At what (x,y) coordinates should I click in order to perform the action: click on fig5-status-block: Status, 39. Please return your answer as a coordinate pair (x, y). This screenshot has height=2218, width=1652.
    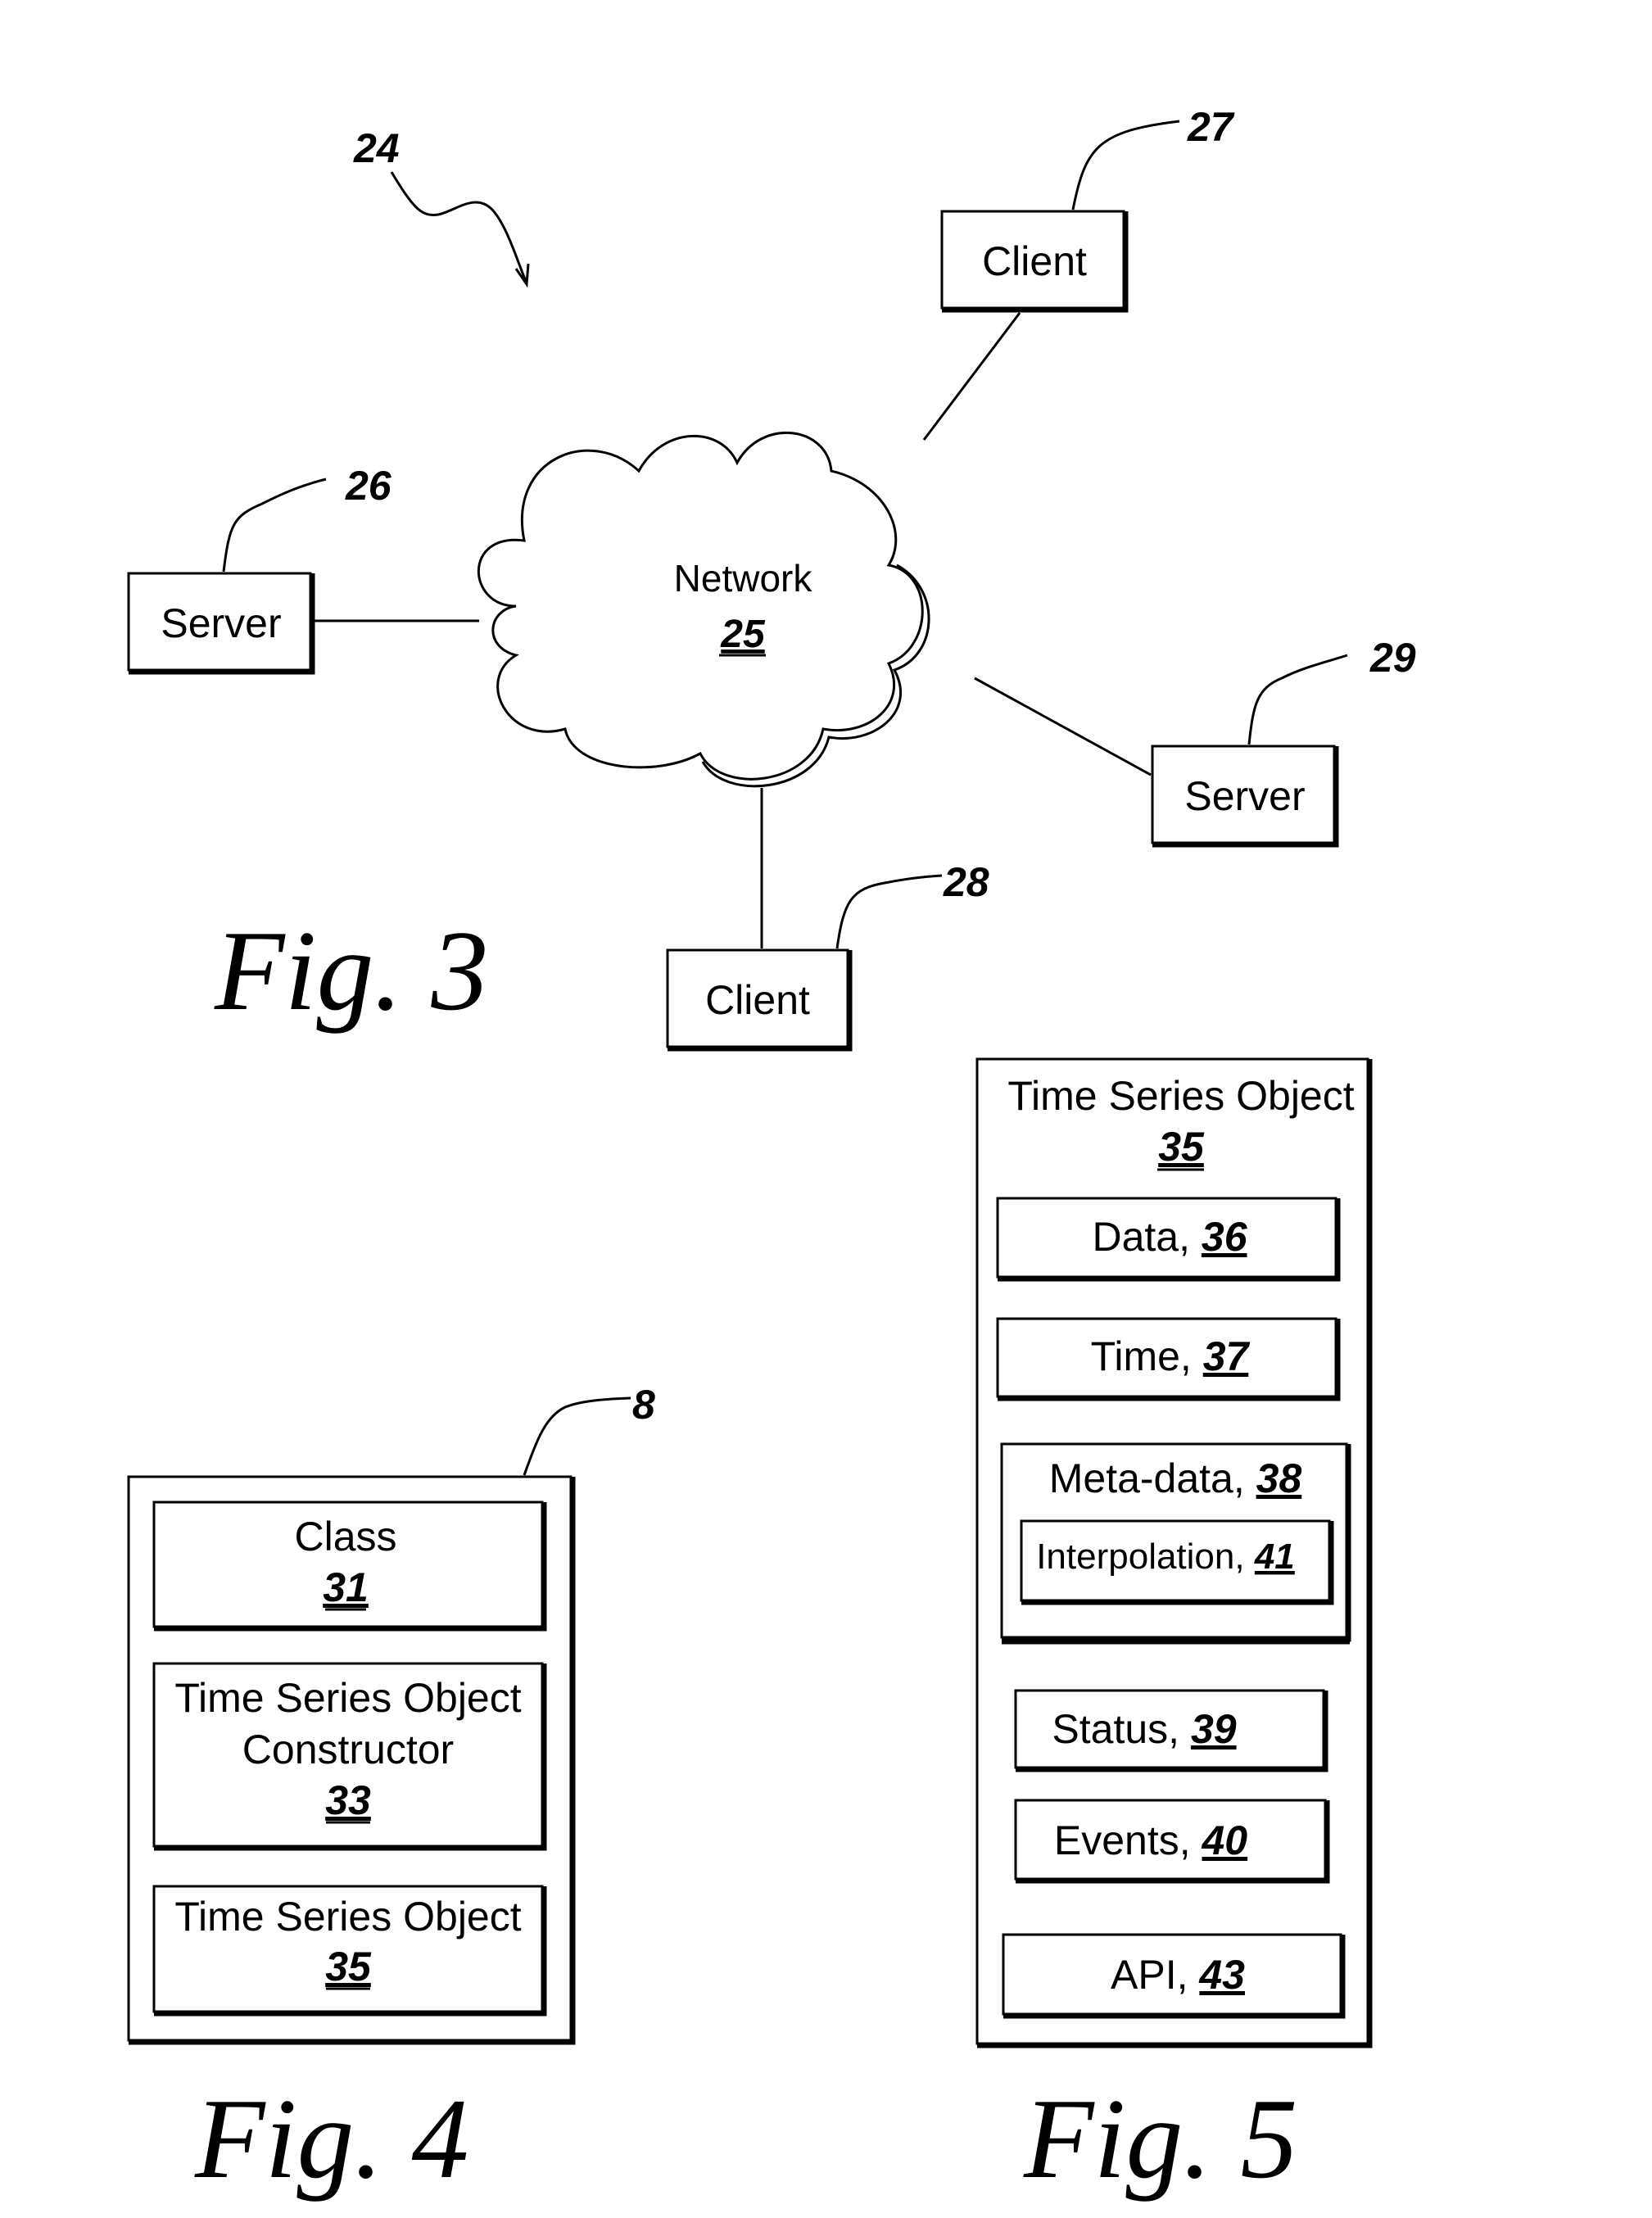
    Looking at the image, I should click on (1171, 1730).